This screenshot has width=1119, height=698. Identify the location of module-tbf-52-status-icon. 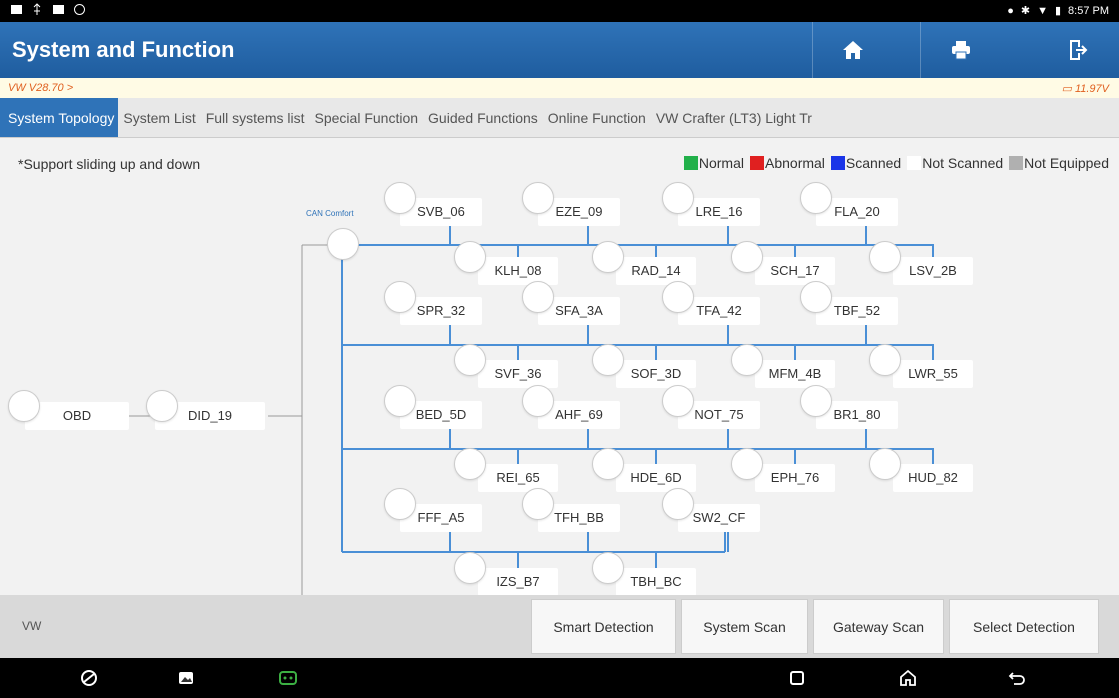
(816, 297).